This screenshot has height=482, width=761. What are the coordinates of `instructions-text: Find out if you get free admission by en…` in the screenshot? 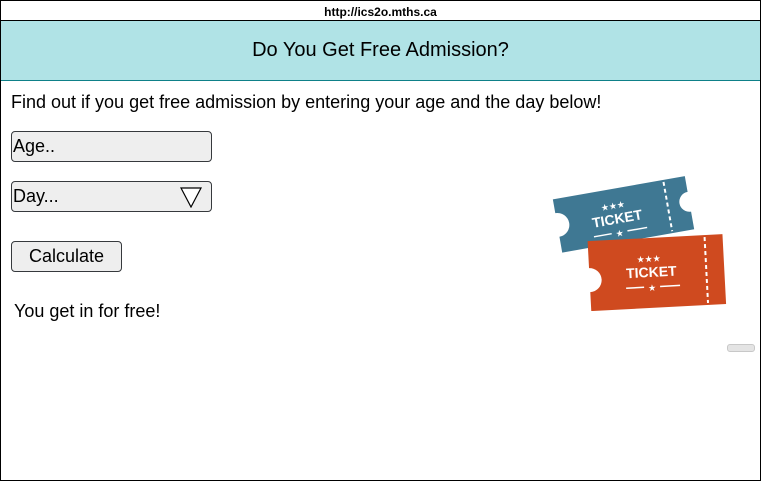 It's located at (306, 102).